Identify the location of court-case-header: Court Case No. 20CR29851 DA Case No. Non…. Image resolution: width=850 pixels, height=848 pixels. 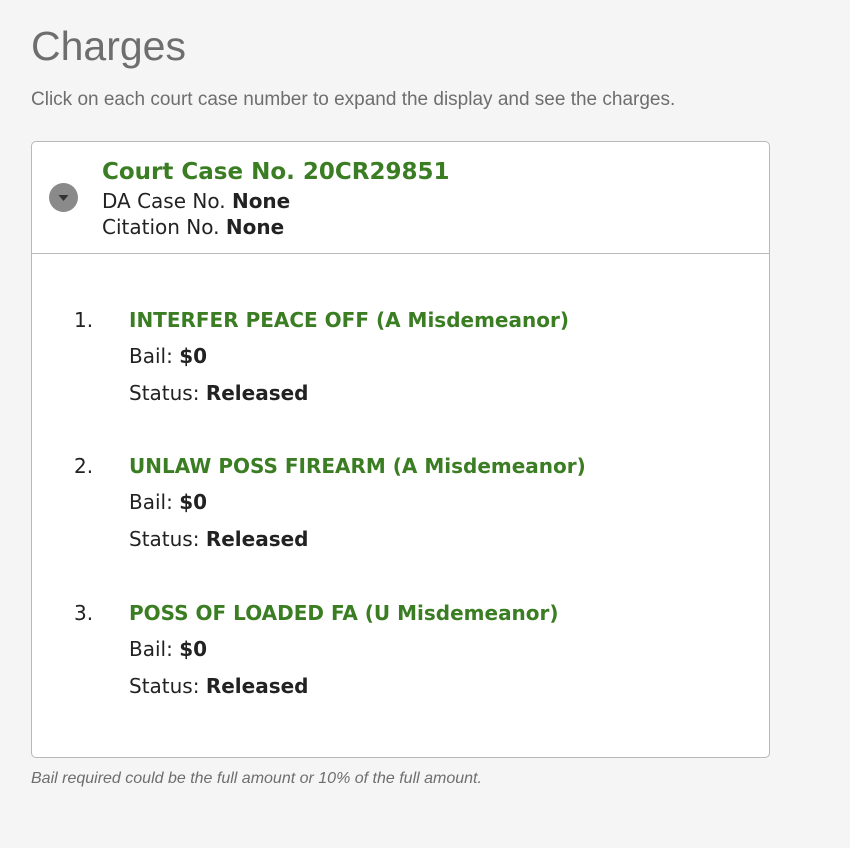
(400, 198).